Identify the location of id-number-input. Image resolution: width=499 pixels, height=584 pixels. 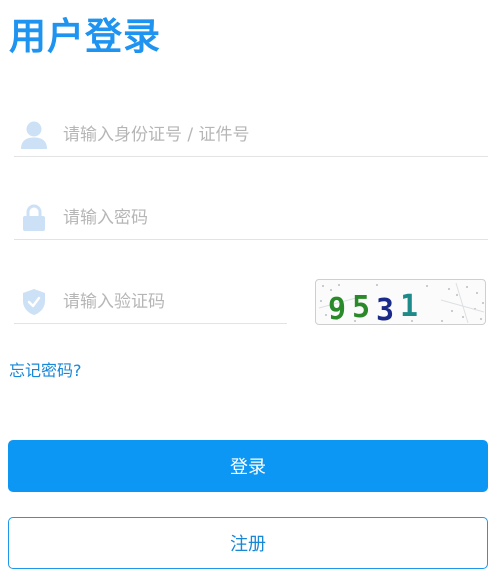
(253, 134).